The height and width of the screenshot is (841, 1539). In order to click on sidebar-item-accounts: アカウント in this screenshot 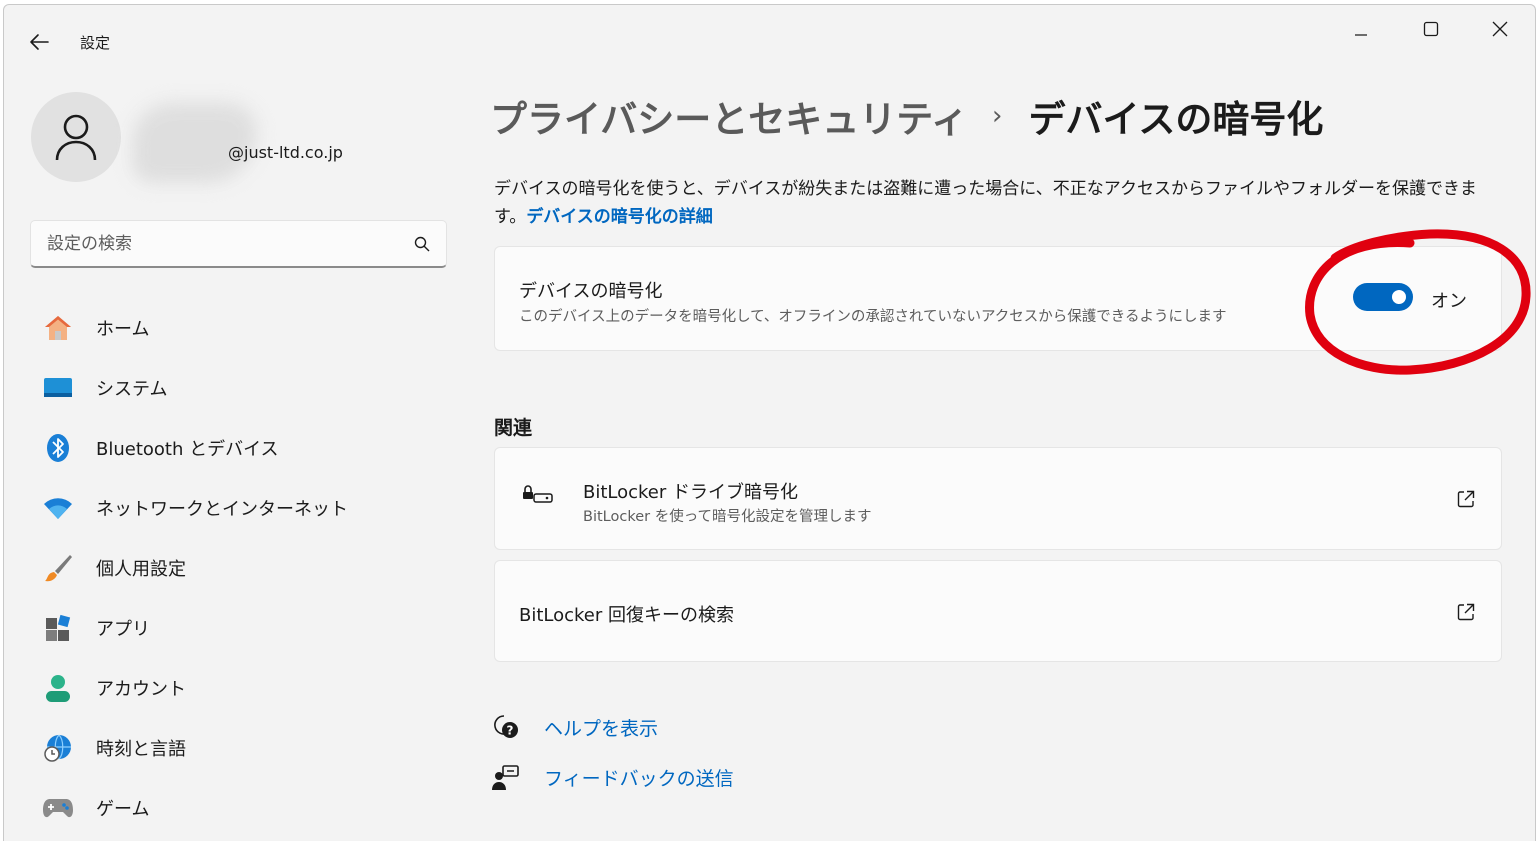, I will do `click(238, 688)`.